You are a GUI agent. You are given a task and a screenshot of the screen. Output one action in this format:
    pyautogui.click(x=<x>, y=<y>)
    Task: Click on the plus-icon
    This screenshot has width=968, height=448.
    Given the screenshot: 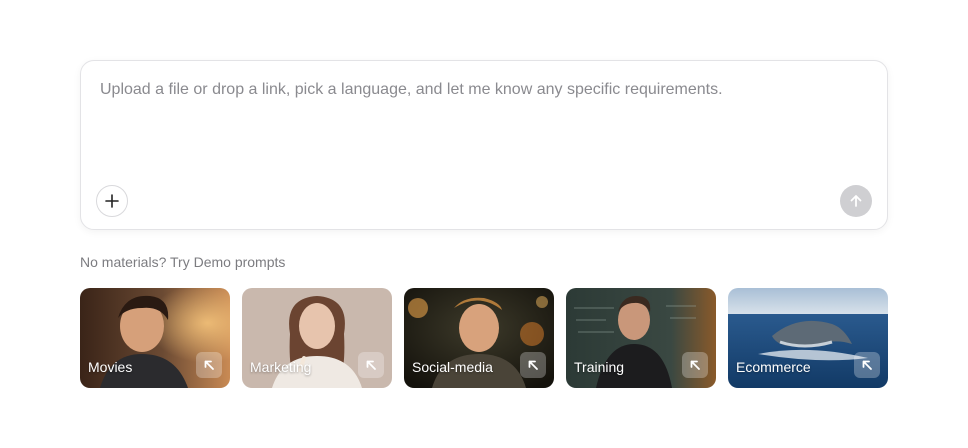 What is the action you would take?
    pyautogui.click(x=112, y=201)
    